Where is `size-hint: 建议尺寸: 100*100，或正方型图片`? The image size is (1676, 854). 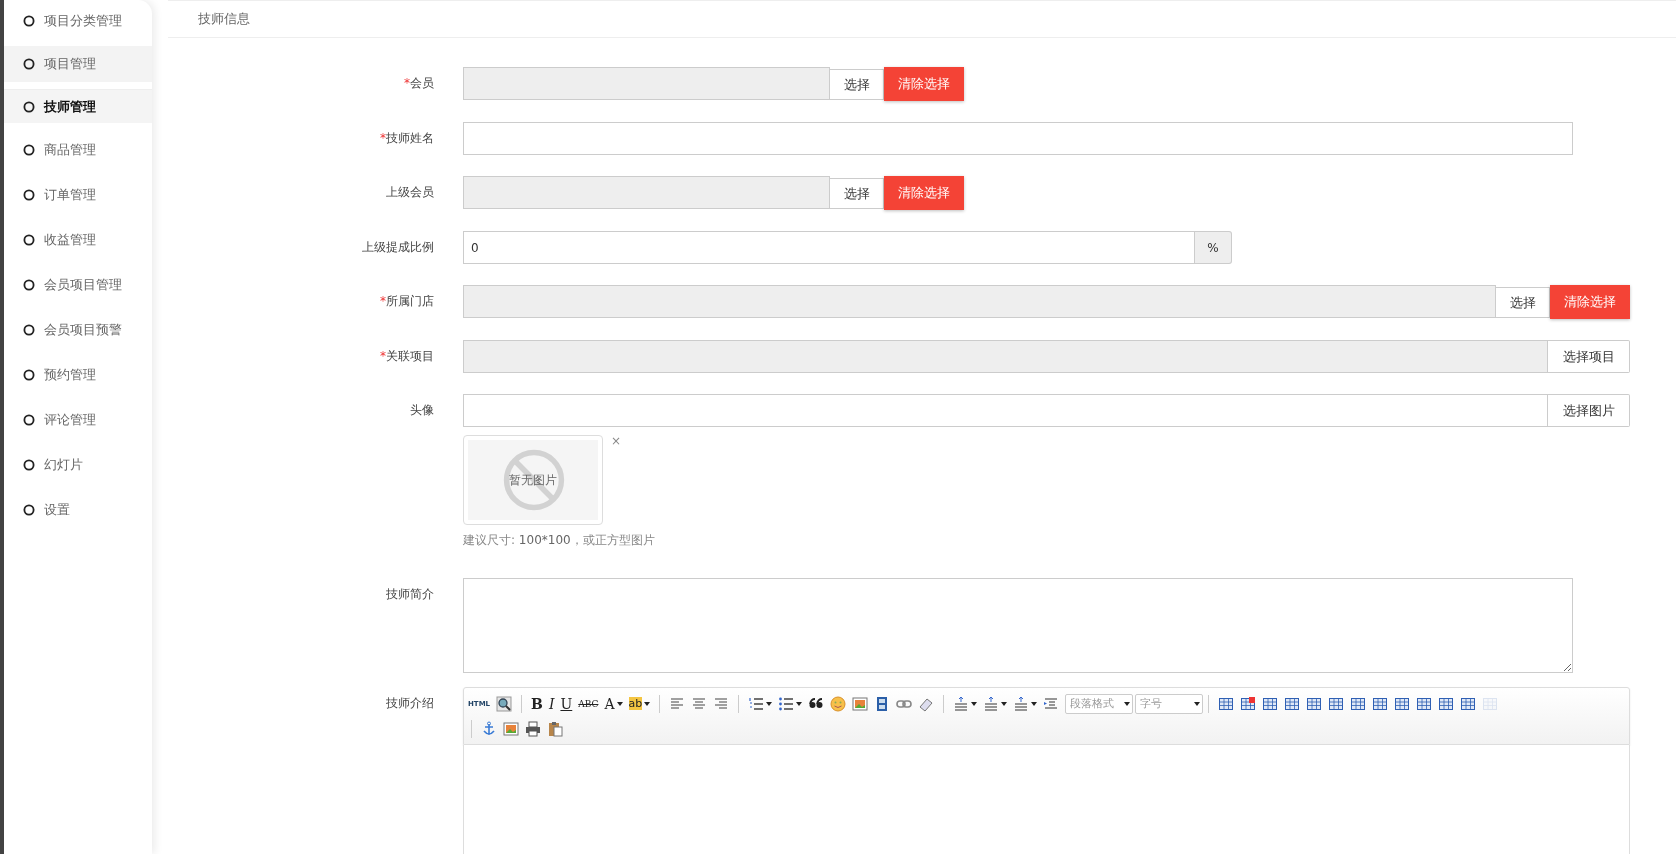
size-hint: 建议尺寸: 100*100，或正方型图片 is located at coordinates (559, 540).